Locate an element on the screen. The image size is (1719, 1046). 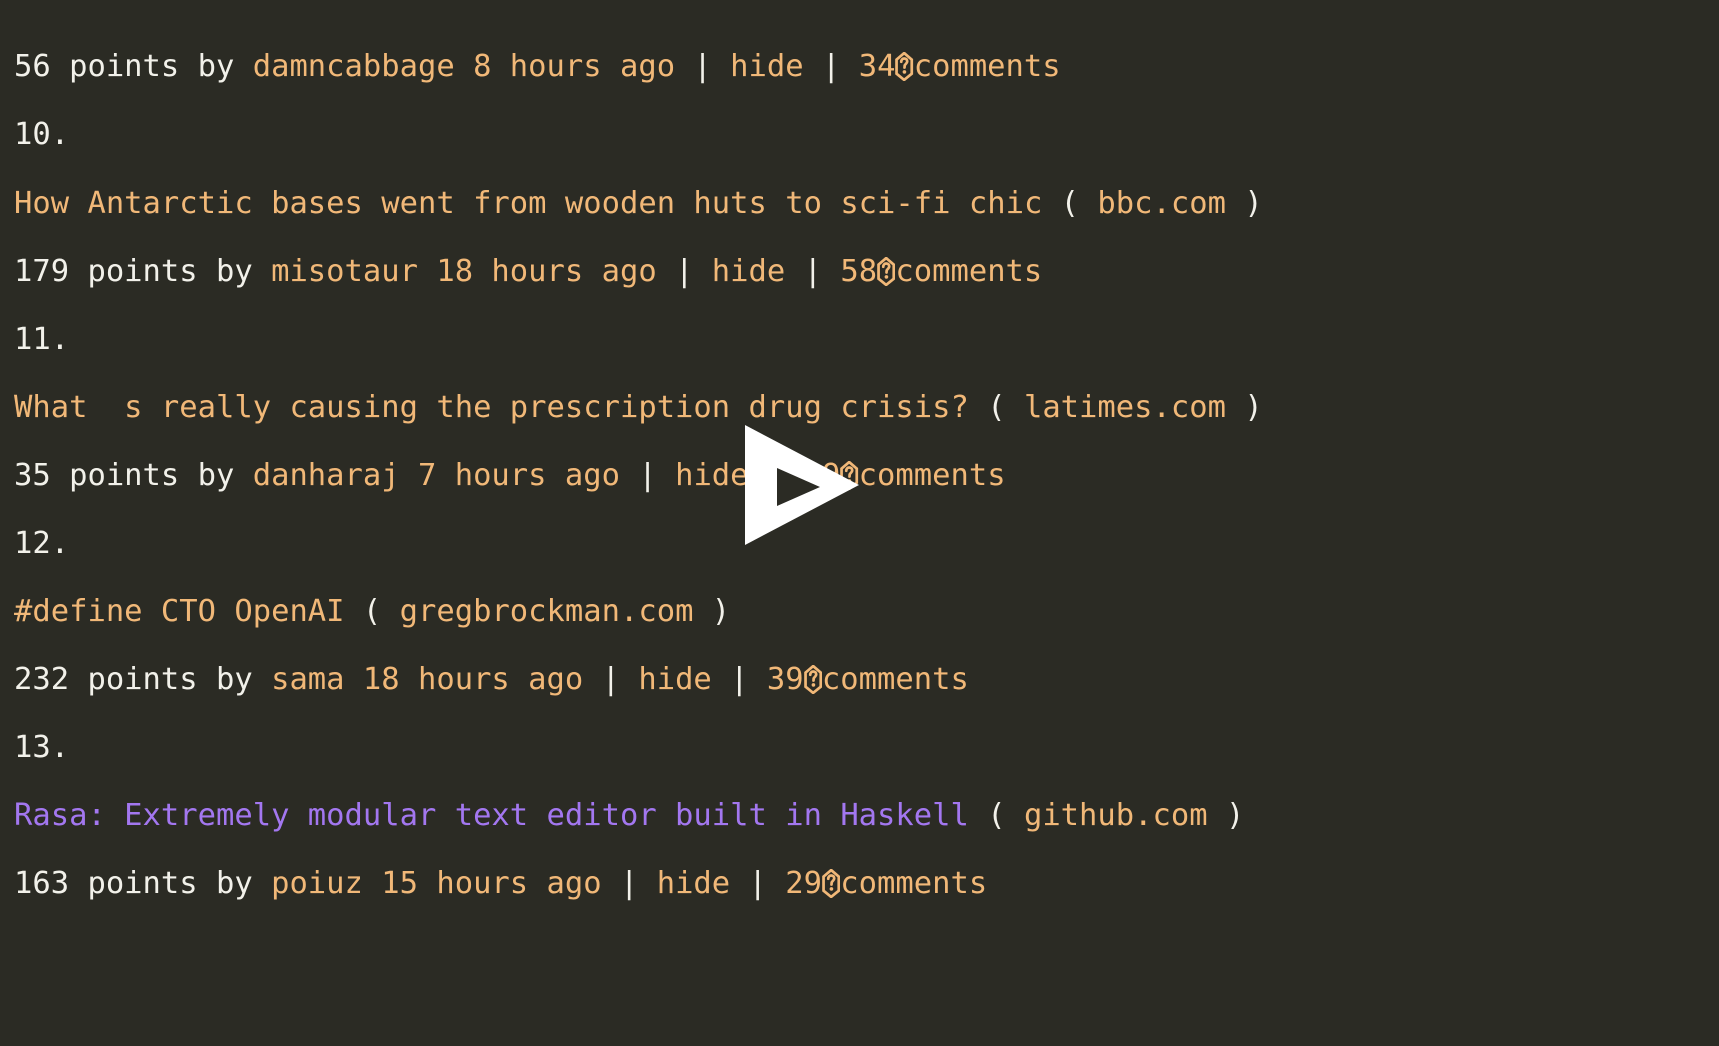
story-rank: 11. is located at coordinates (42, 339).